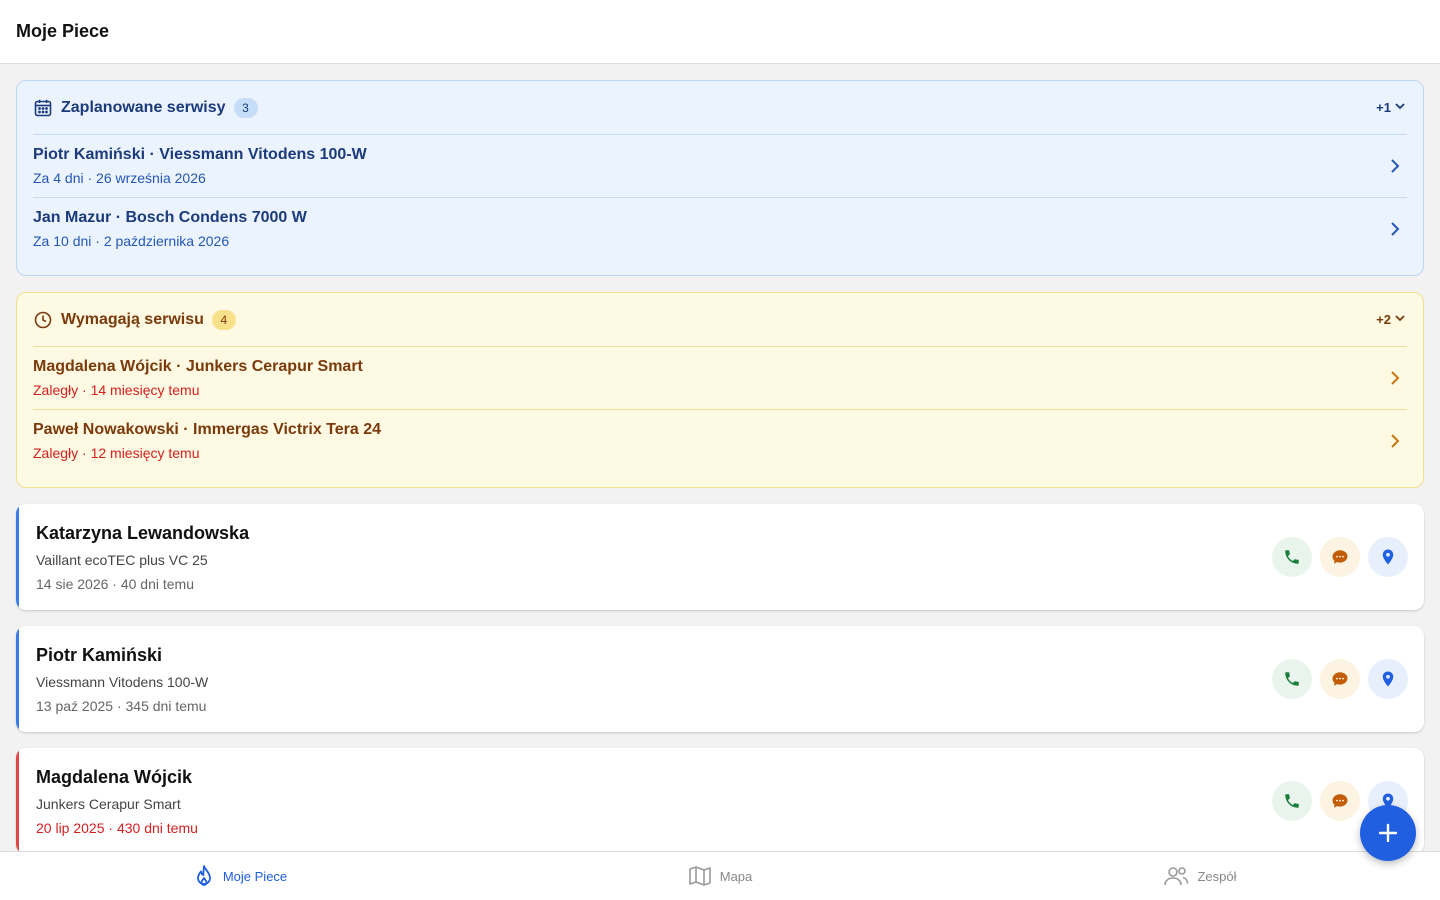  Describe the element at coordinates (121, 706) in the screenshot. I see `last-service-date: 13 paź 2025 · 345 dni temu` at that location.